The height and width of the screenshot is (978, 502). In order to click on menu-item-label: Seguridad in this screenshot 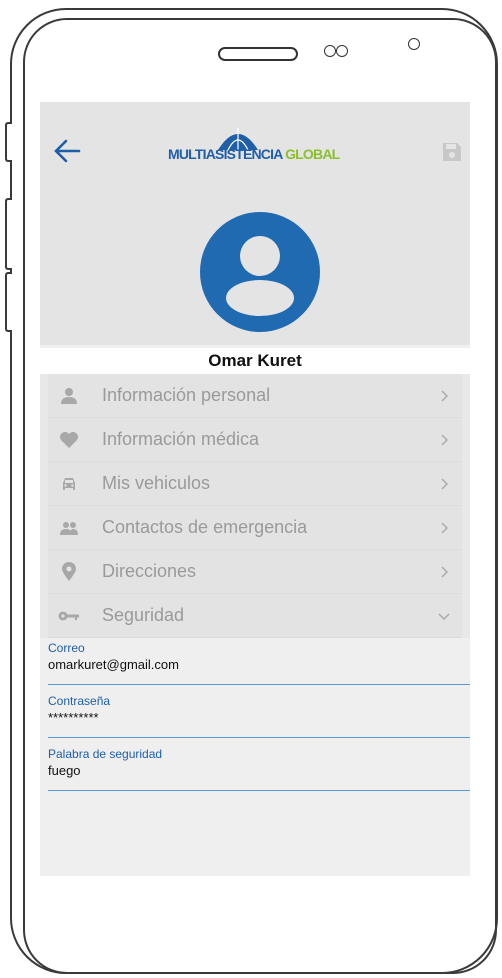, I will do `click(143, 615)`.